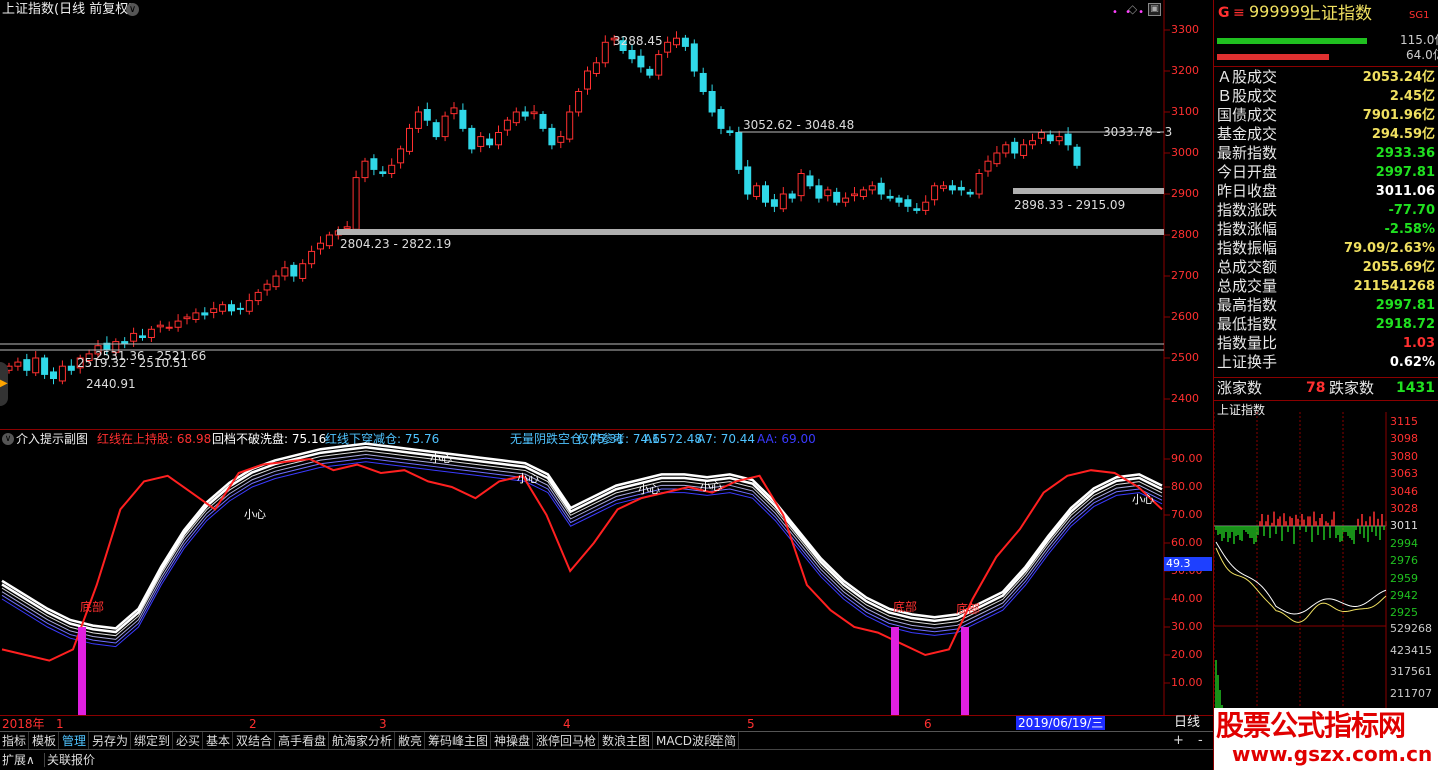 Image resolution: width=1438 pixels, height=770 pixels. Describe the element at coordinates (1326, 134) in the screenshot. I see `stat-row: 基金成交 294.59亿` at that location.